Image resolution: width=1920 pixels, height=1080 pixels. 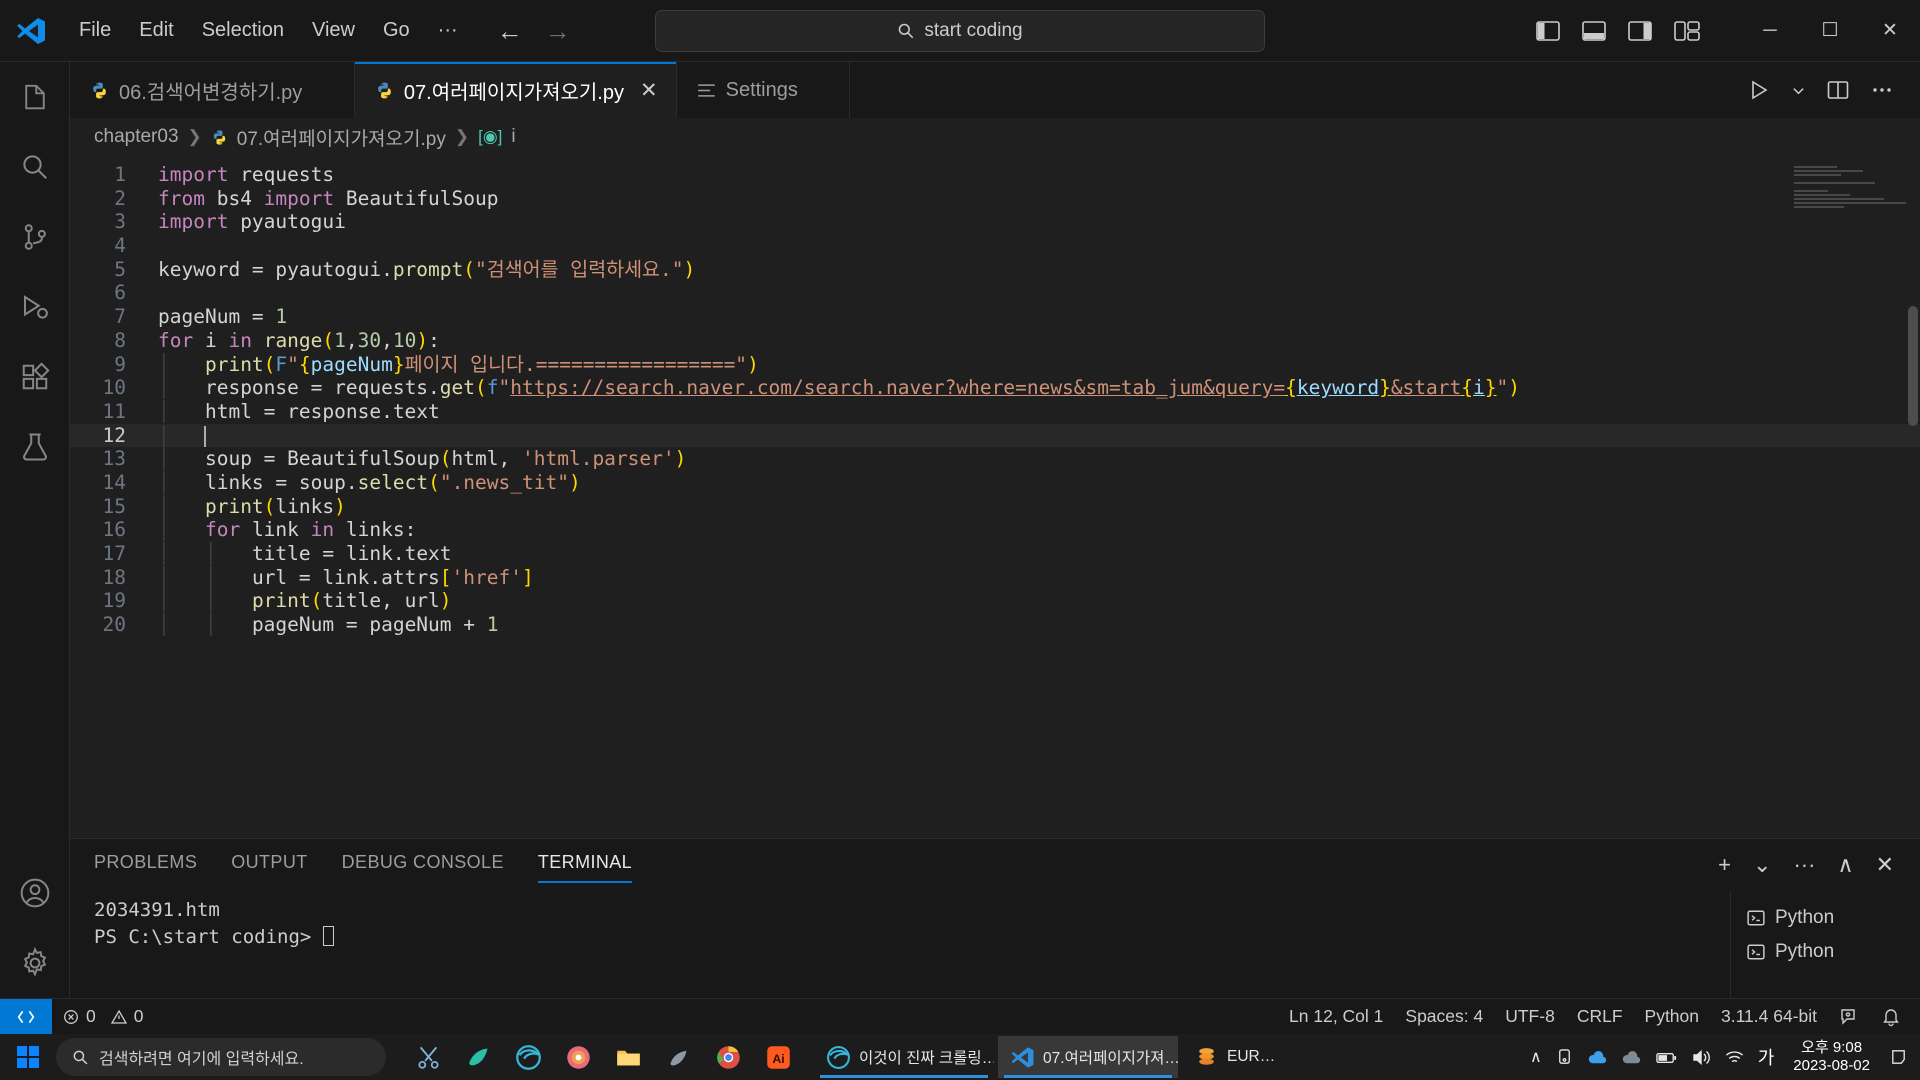 What do you see at coordinates (213, 317) in the screenshot?
I see `line-content: pageNum = 1` at bounding box center [213, 317].